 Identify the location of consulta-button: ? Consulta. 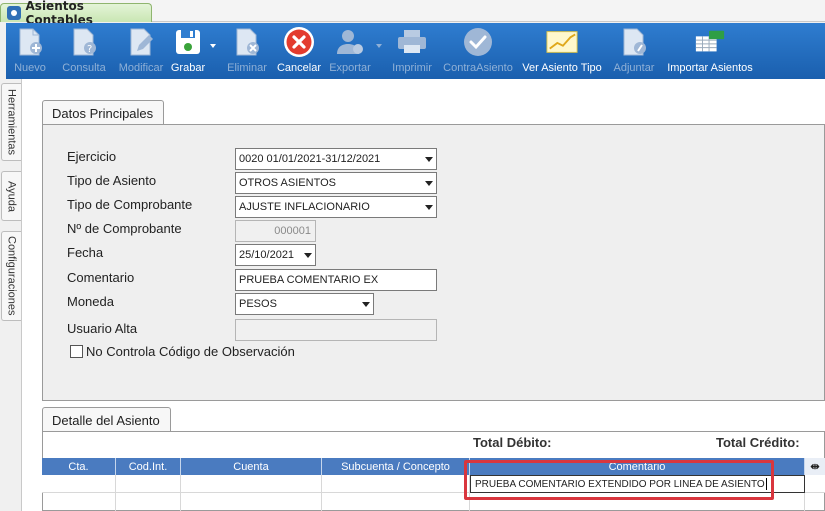
(84, 51).